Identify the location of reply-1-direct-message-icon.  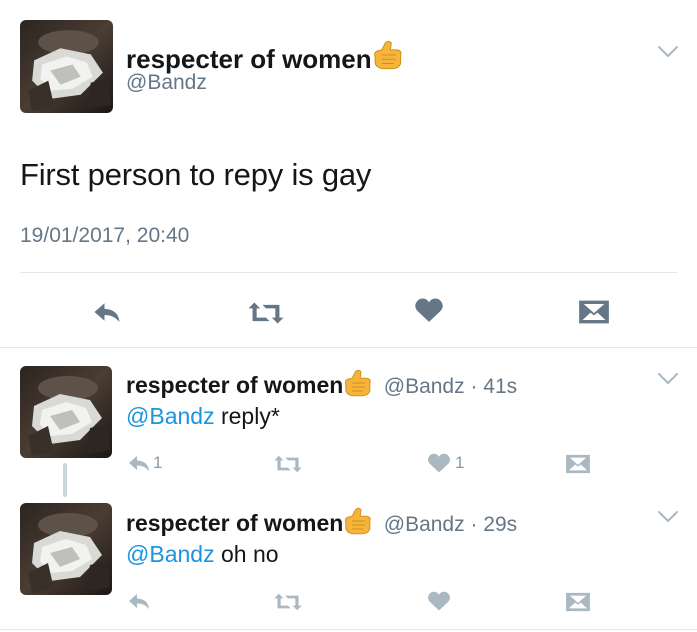
(578, 464).